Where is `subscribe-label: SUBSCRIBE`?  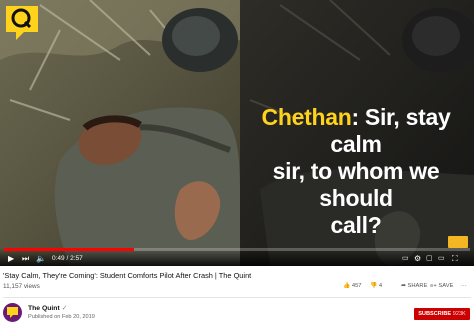 subscribe-label: SUBSCRIBE is located at coordinates (435, 314).